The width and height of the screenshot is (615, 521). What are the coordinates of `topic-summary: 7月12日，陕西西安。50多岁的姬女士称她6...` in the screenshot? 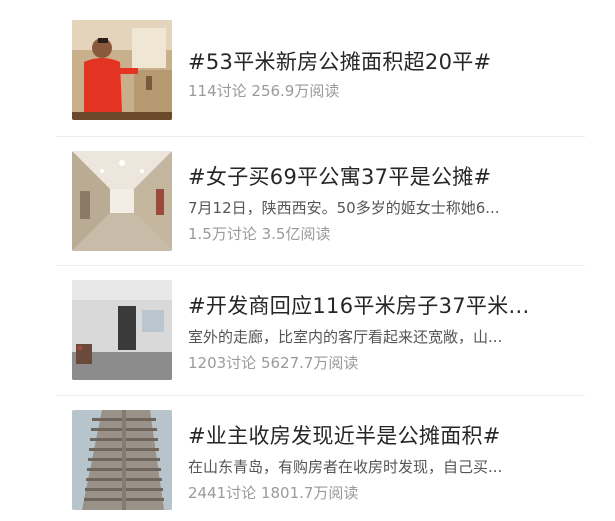 It's located at (344, 208).